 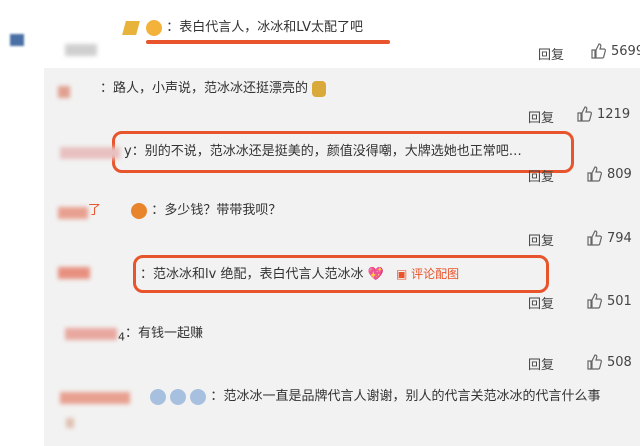 I want to click on heart-emoji-icon: 💖, so click(x=375, y=274).